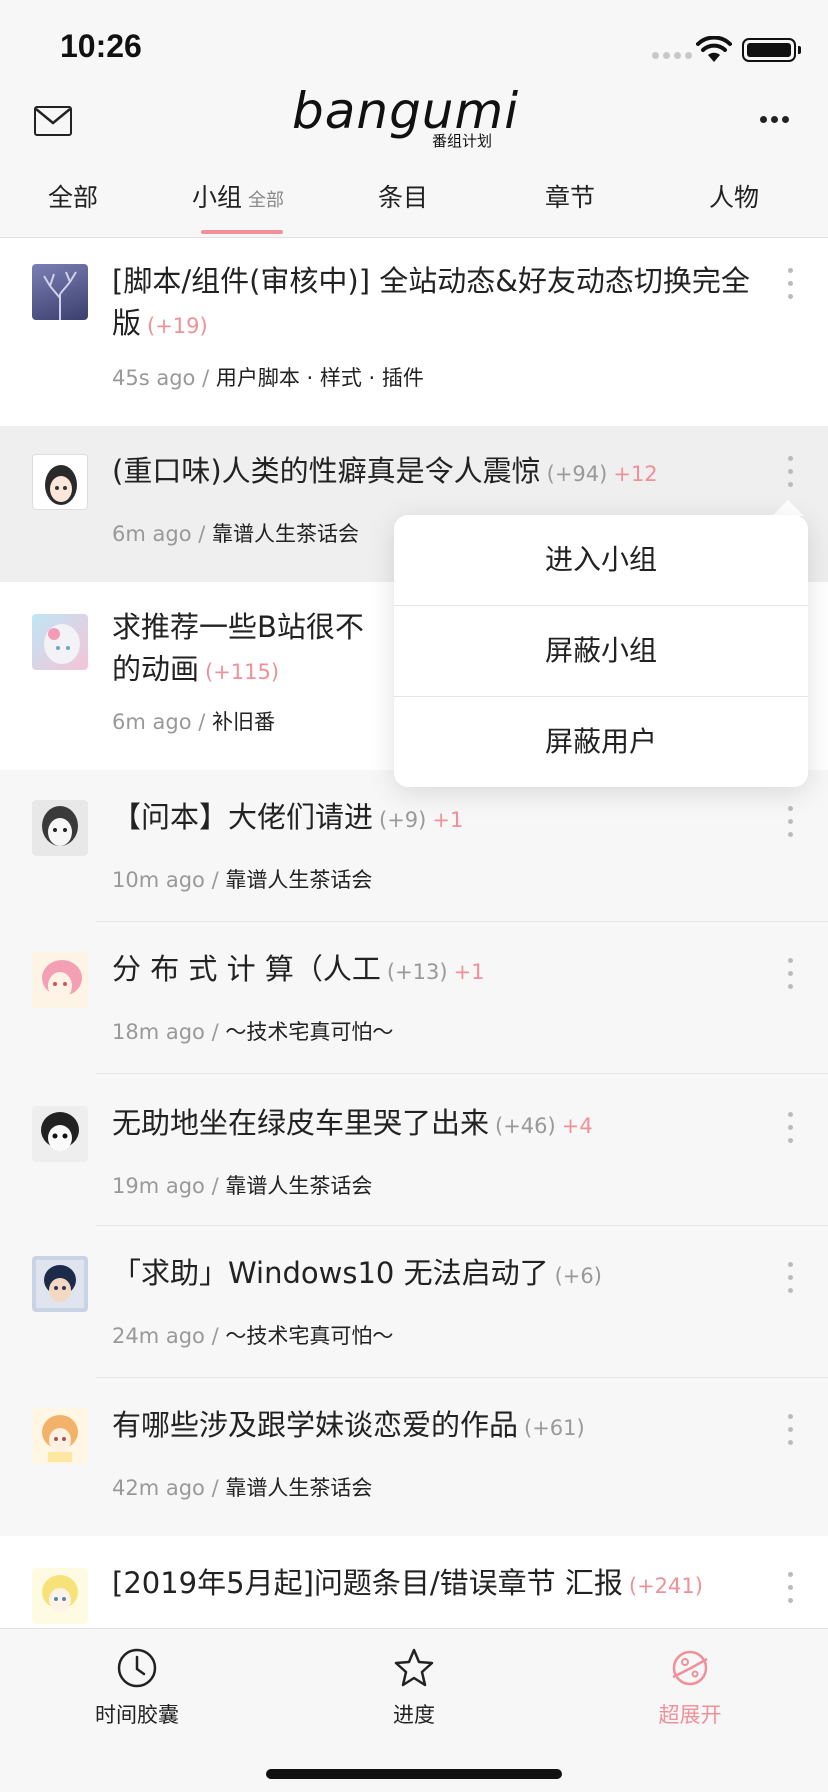  Describe the element at coordinates (414, 998) in the screenshot. I see `list-item: 分 布 式 计 算（人工 (+13) +1 18m ago / ～技术宅真可怕～` at that location.